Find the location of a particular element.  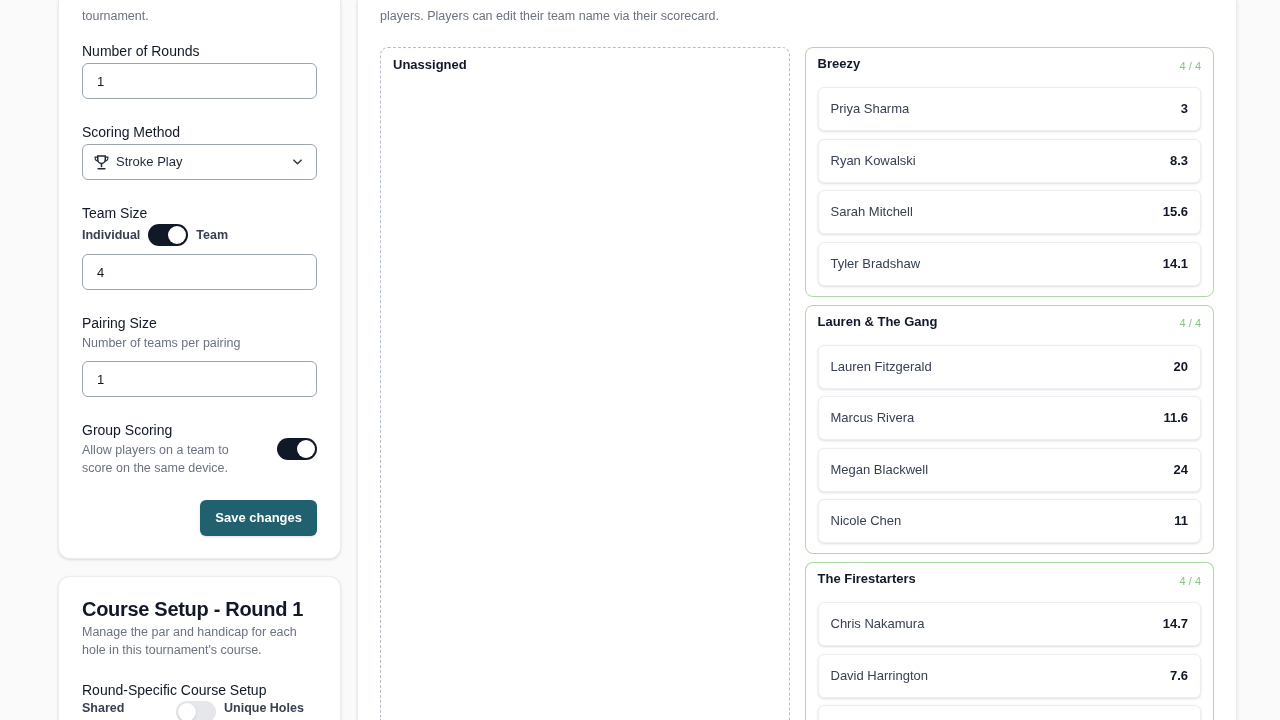

player-name: Nicole Chen is located at coordinates (866, 521).